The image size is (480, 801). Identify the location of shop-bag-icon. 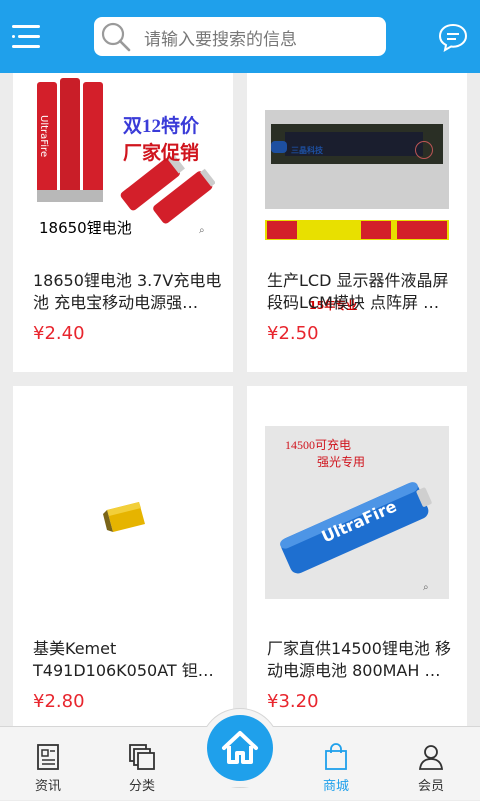
(336, 756).